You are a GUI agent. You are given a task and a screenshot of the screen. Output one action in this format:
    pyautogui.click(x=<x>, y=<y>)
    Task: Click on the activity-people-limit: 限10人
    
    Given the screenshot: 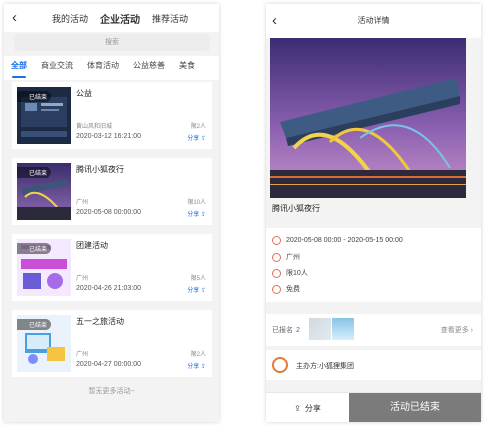 What is the action you would take?
    pyautogui.click(x=196, y=203)
    